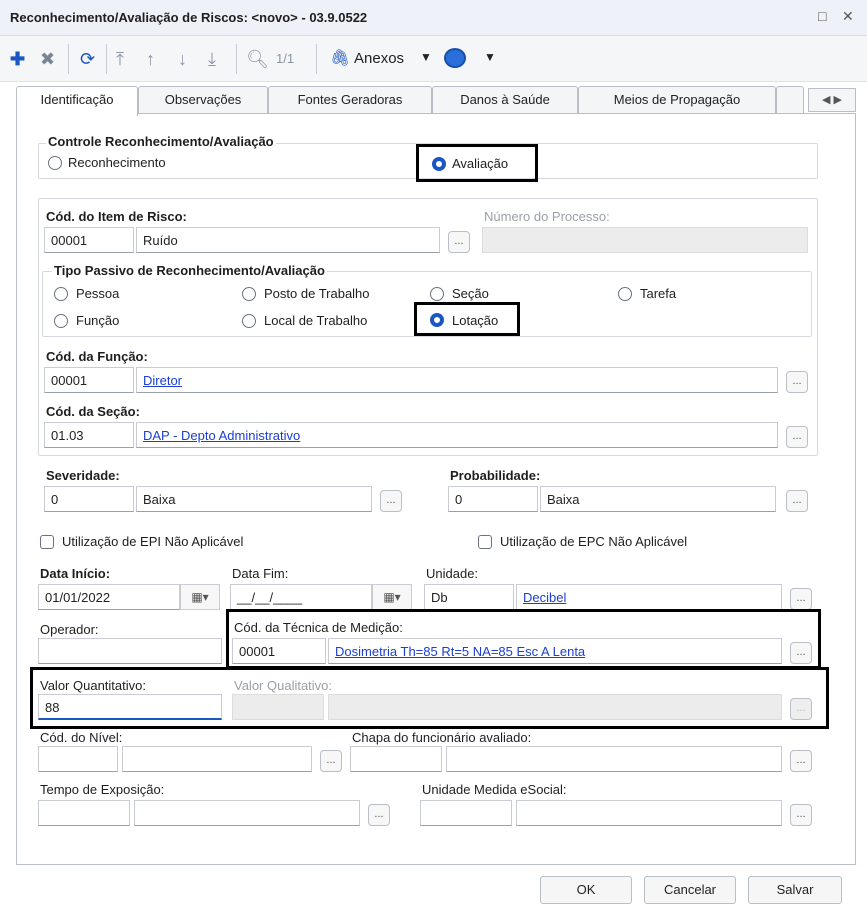  Describe the element at coordinates (437, 320) in the screenshot. I see `radio-lotacao` at that location.